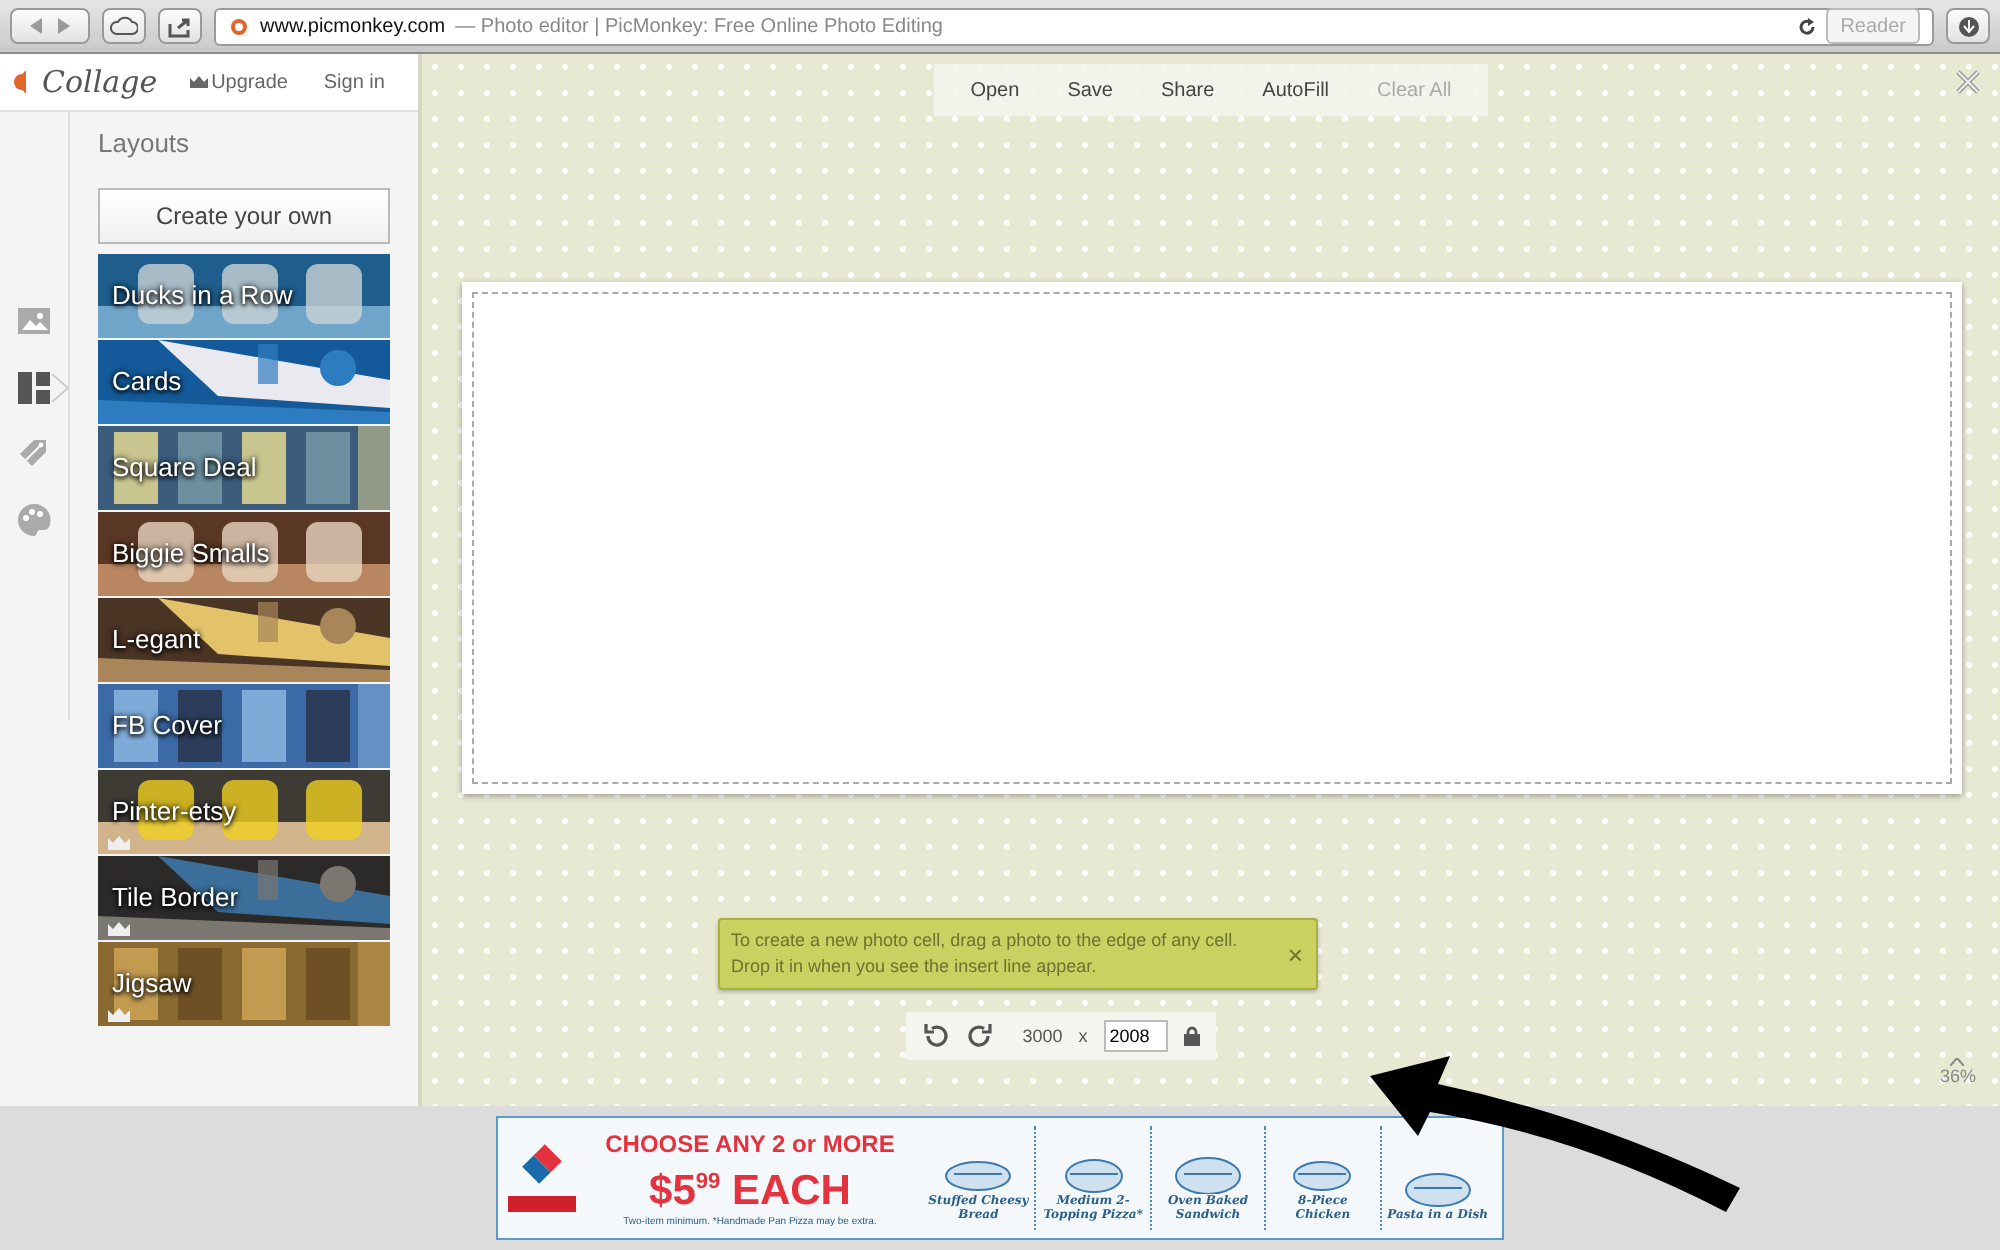  I want to click on back-icon, so click(36, 26).